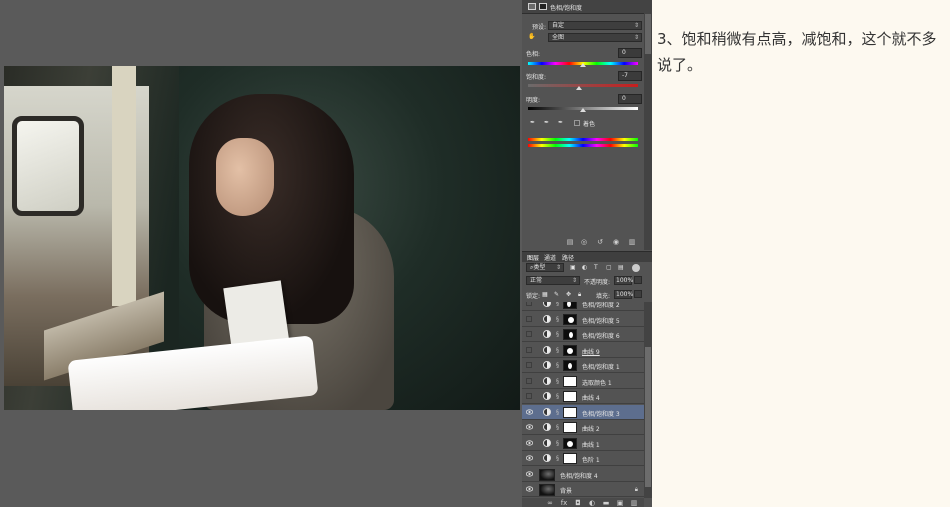 The image size is (950, 507). I want to click on lock-transparent-icon: ▦, so click(545, 294).